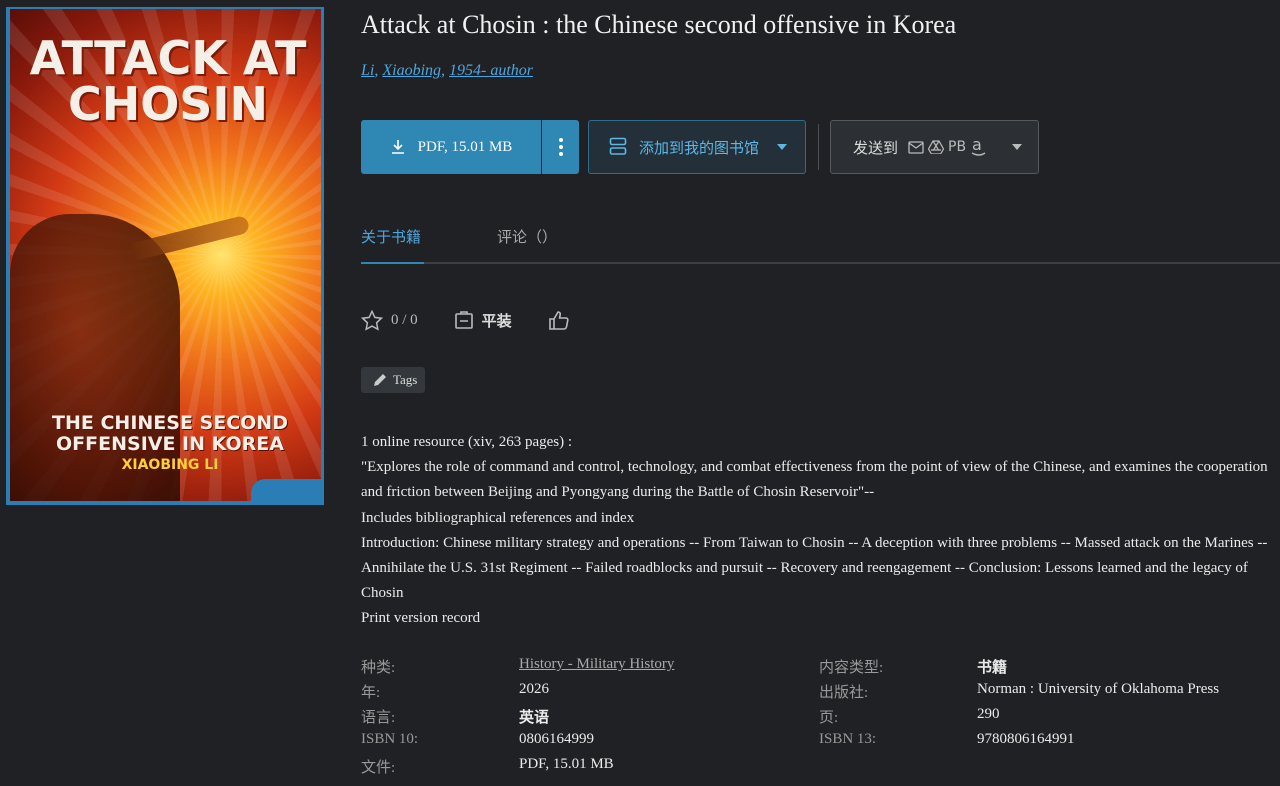  Describe the element at coordinates (421, 618) in the screenshot. I see `description-line: Print version record` at that location.